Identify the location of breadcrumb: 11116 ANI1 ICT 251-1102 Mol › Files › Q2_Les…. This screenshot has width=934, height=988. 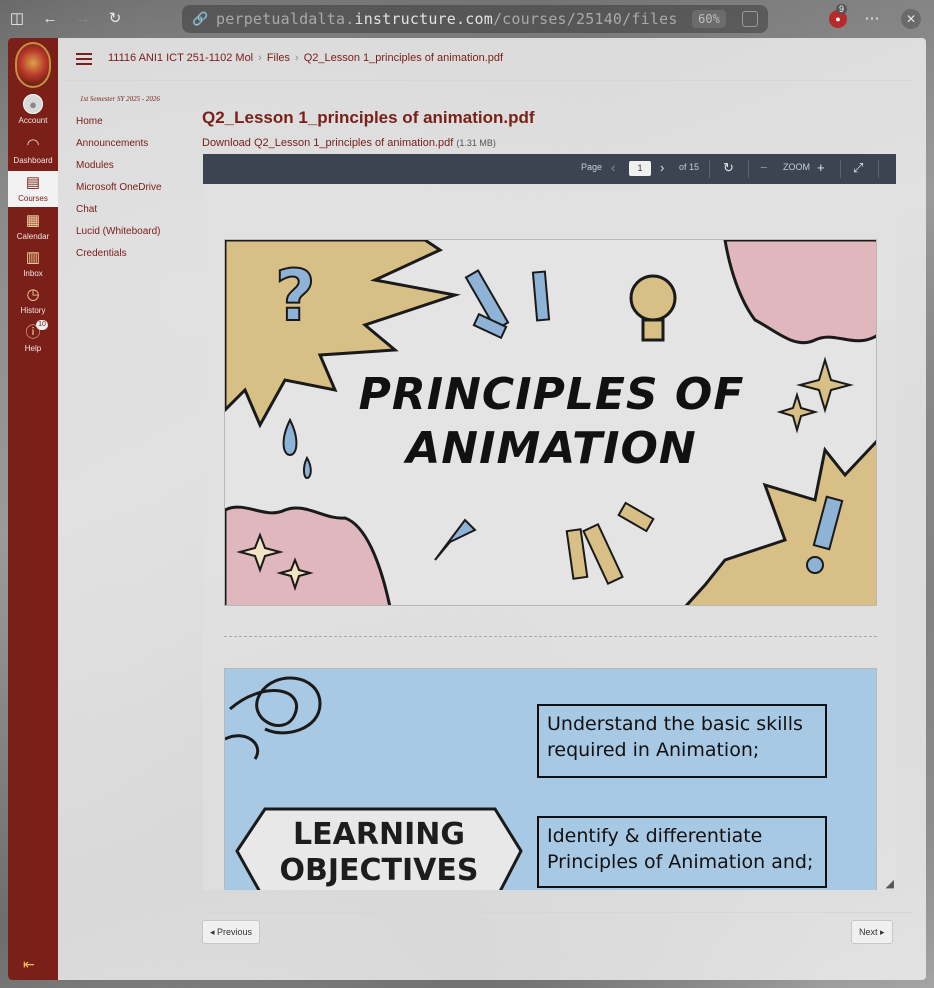
(305, 58).